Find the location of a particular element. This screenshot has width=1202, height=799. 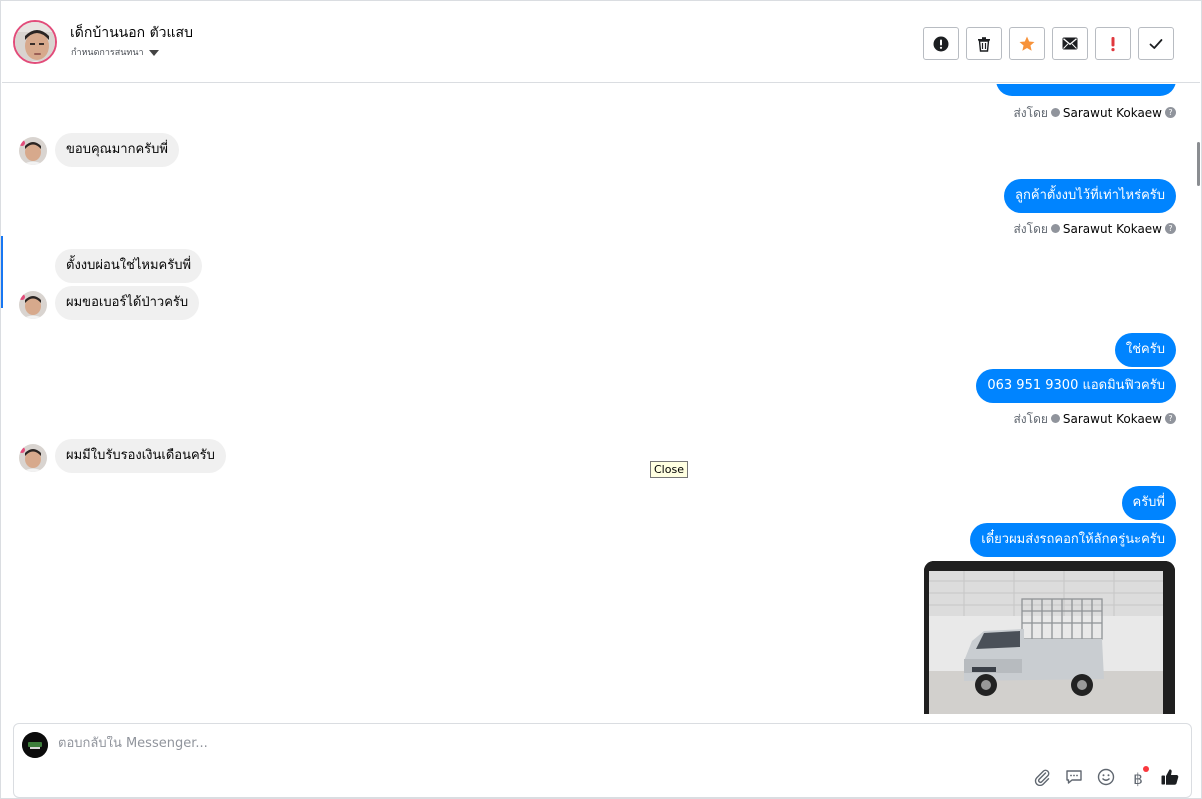

mark-unread-button is located at coordinates (1070, 43).